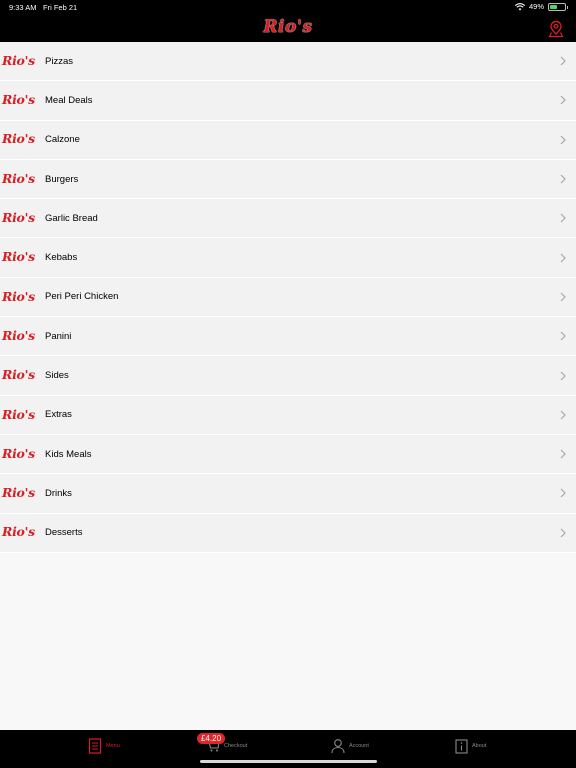  Describe the element at coordinates (69, 100) in the screenshot. I see `category-label: Meal Deals` at that location.